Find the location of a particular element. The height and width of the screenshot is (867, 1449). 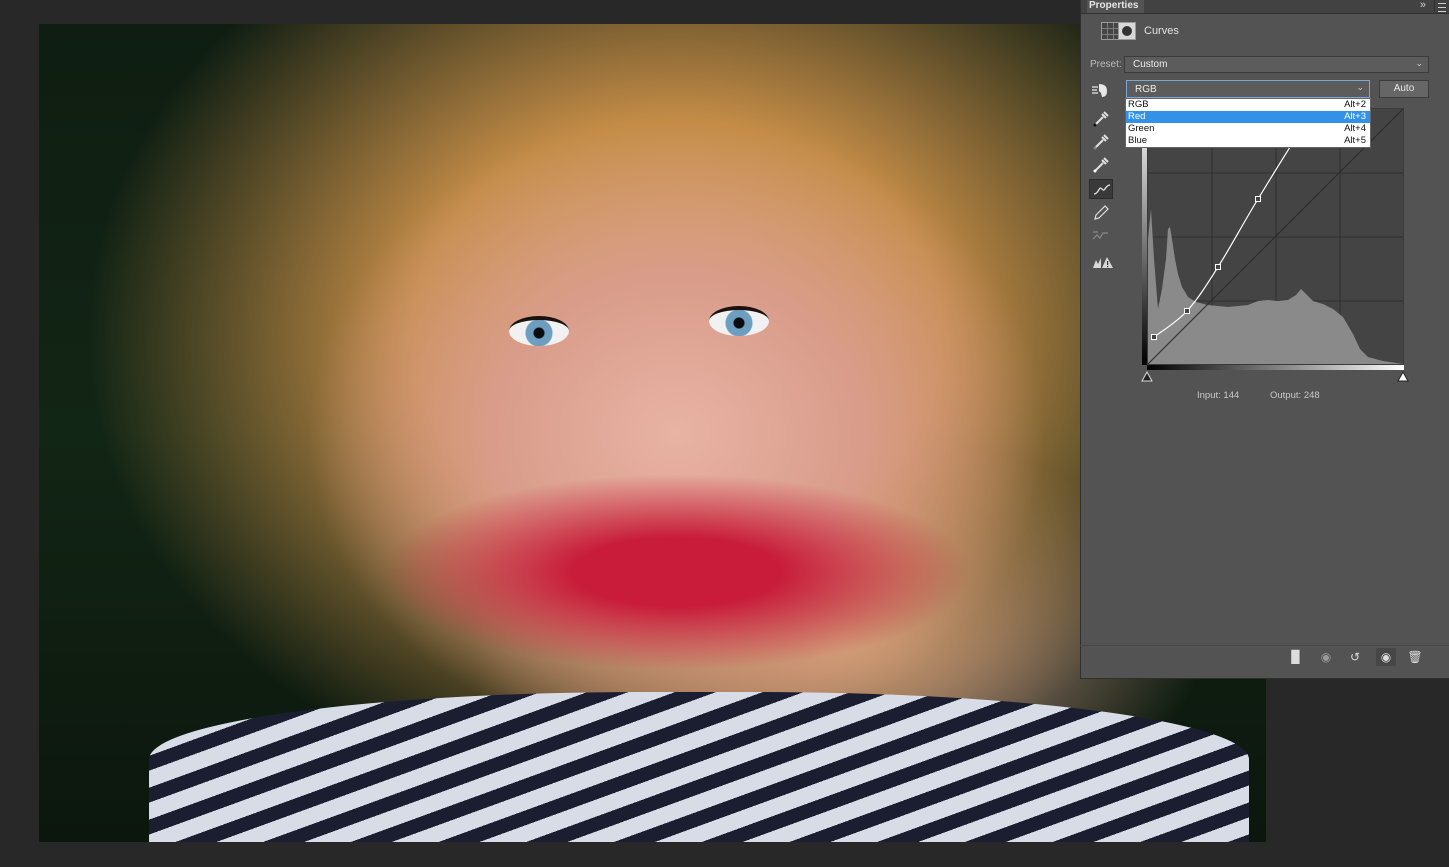

output-label: Output: is located at coordinates (1286, 395).